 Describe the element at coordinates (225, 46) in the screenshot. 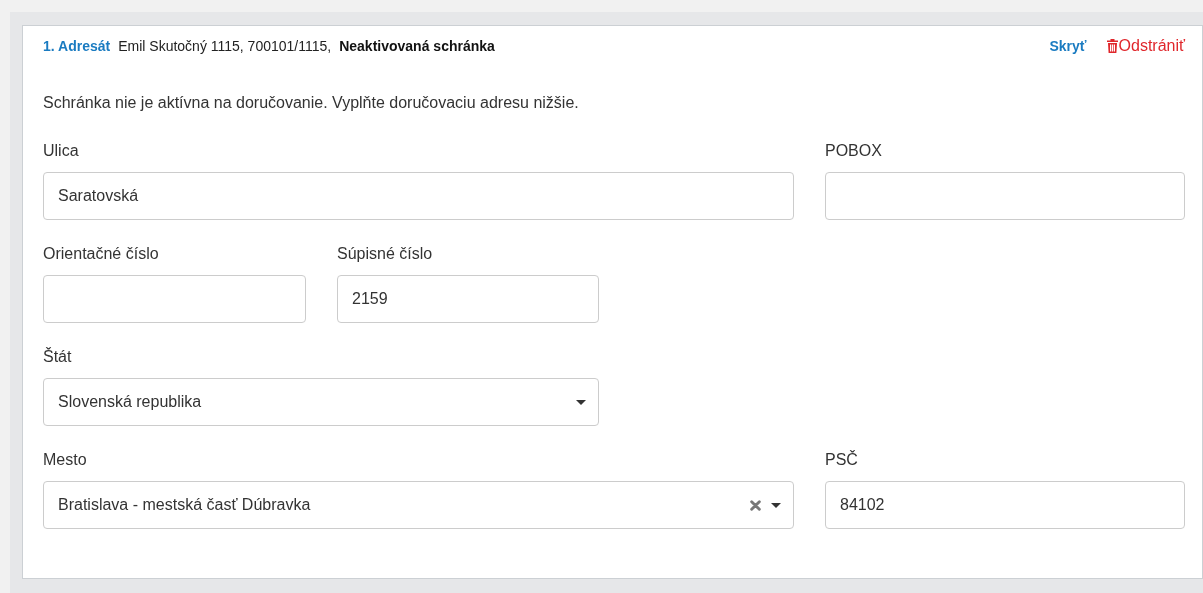

I see `recipient-text: Emil Skutočný 1115, 700101/1115,` at that location.